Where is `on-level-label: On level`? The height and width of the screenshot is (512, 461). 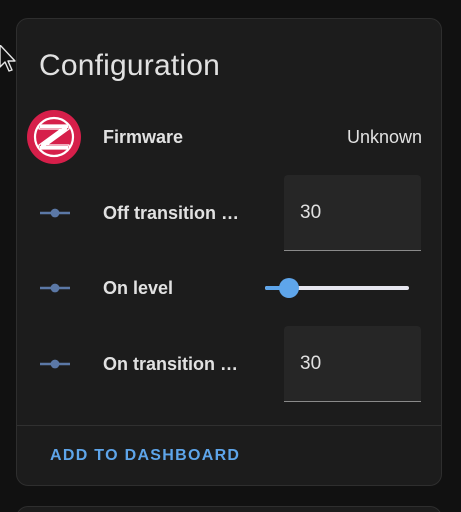 on-level-label: On level is located at coordinates (138, 288).